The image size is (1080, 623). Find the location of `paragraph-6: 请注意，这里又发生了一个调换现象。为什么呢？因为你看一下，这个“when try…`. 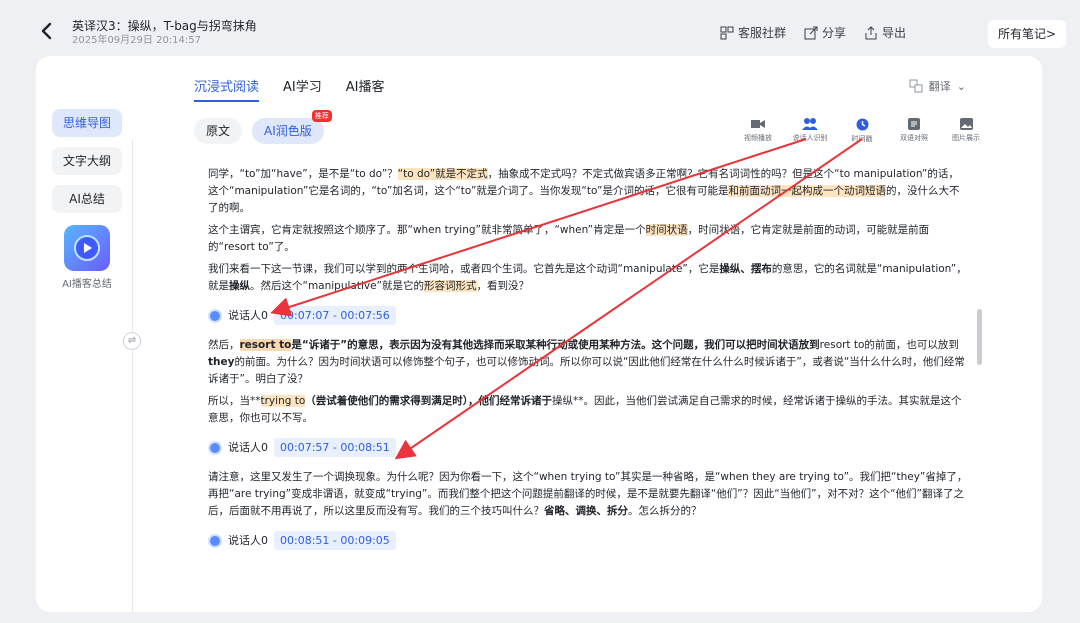

paragraph-6: 请注意，这里又发生了一个调换现象。为什么呢？因为你看一下，这个“when try… is located at coordinates (588, 494).